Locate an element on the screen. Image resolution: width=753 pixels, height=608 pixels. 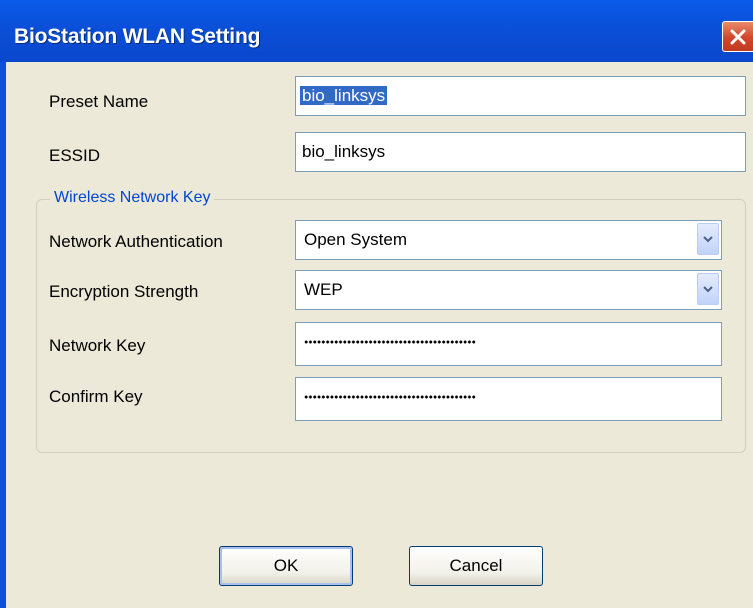
close-button is located at coordinates (737, 36).